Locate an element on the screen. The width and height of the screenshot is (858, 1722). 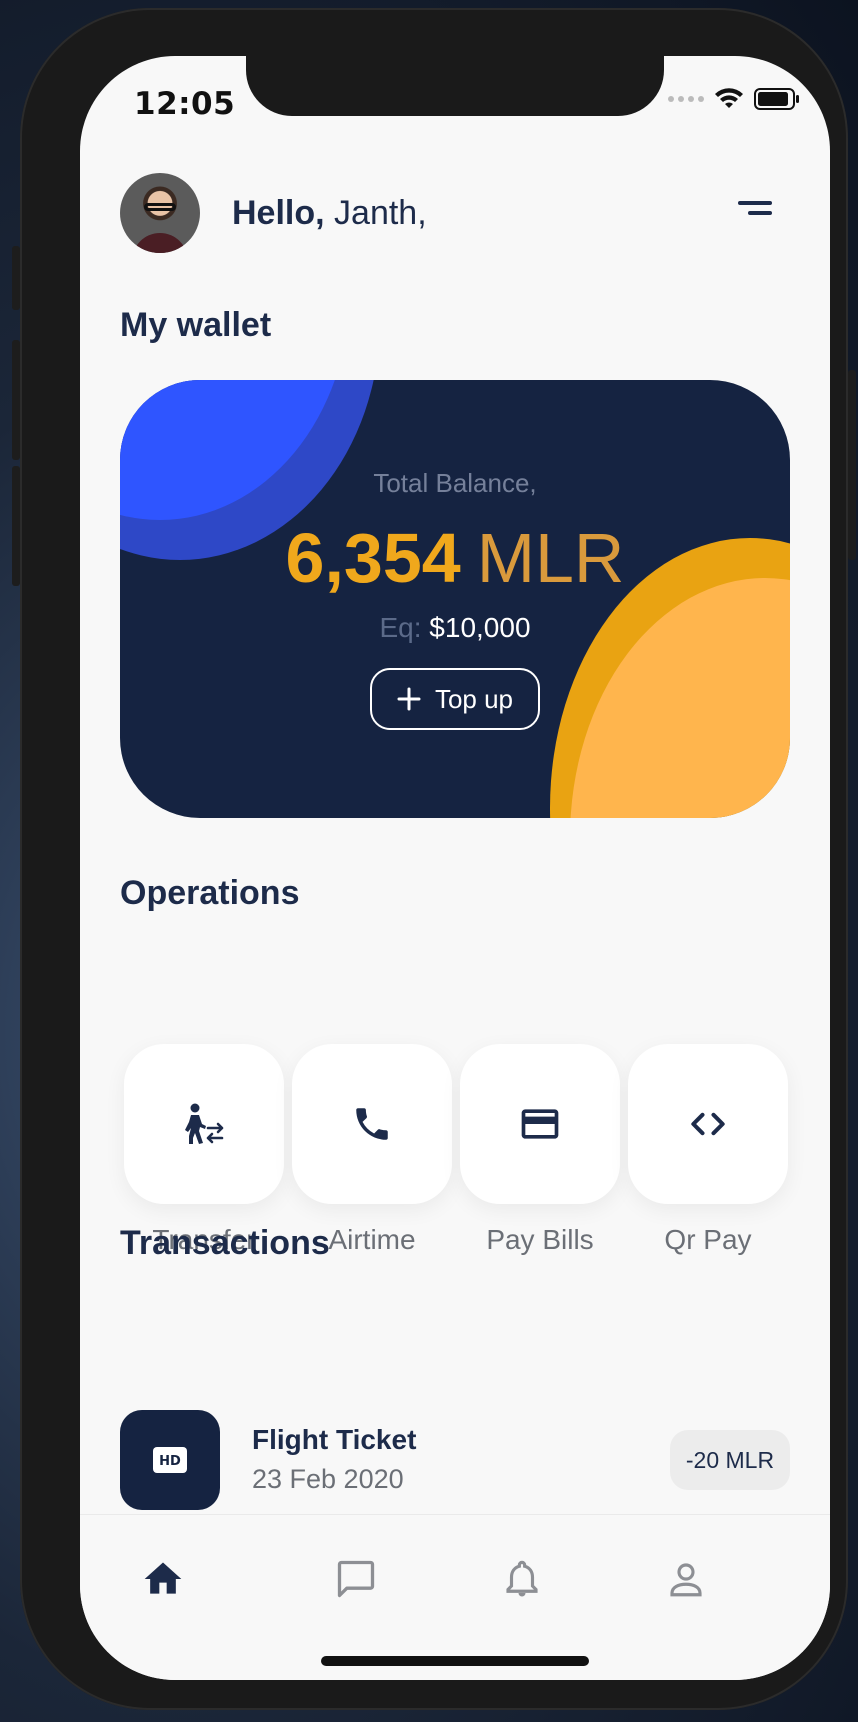
hd-icon: HD is located at coordinates (170, 1460).